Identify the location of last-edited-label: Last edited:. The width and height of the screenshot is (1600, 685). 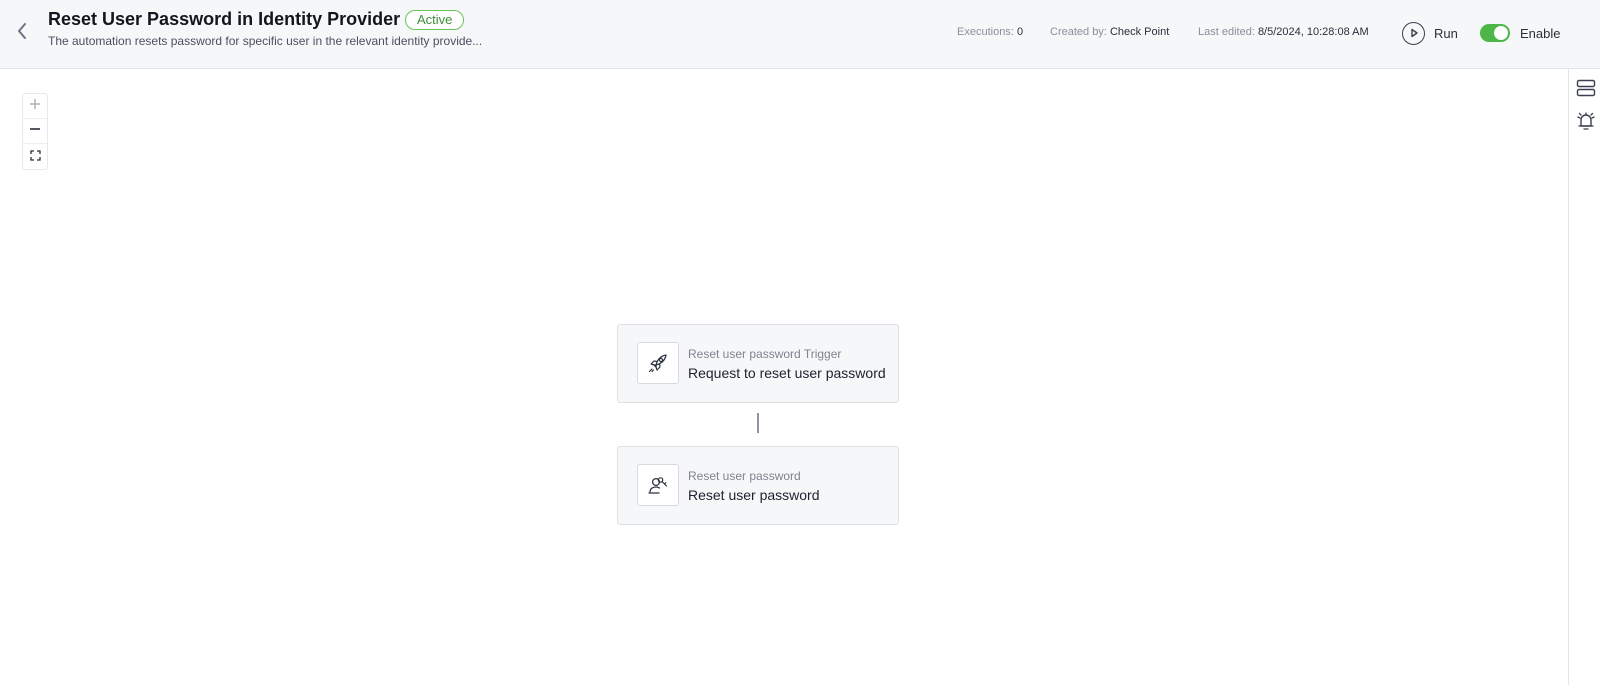
(1226, 32).